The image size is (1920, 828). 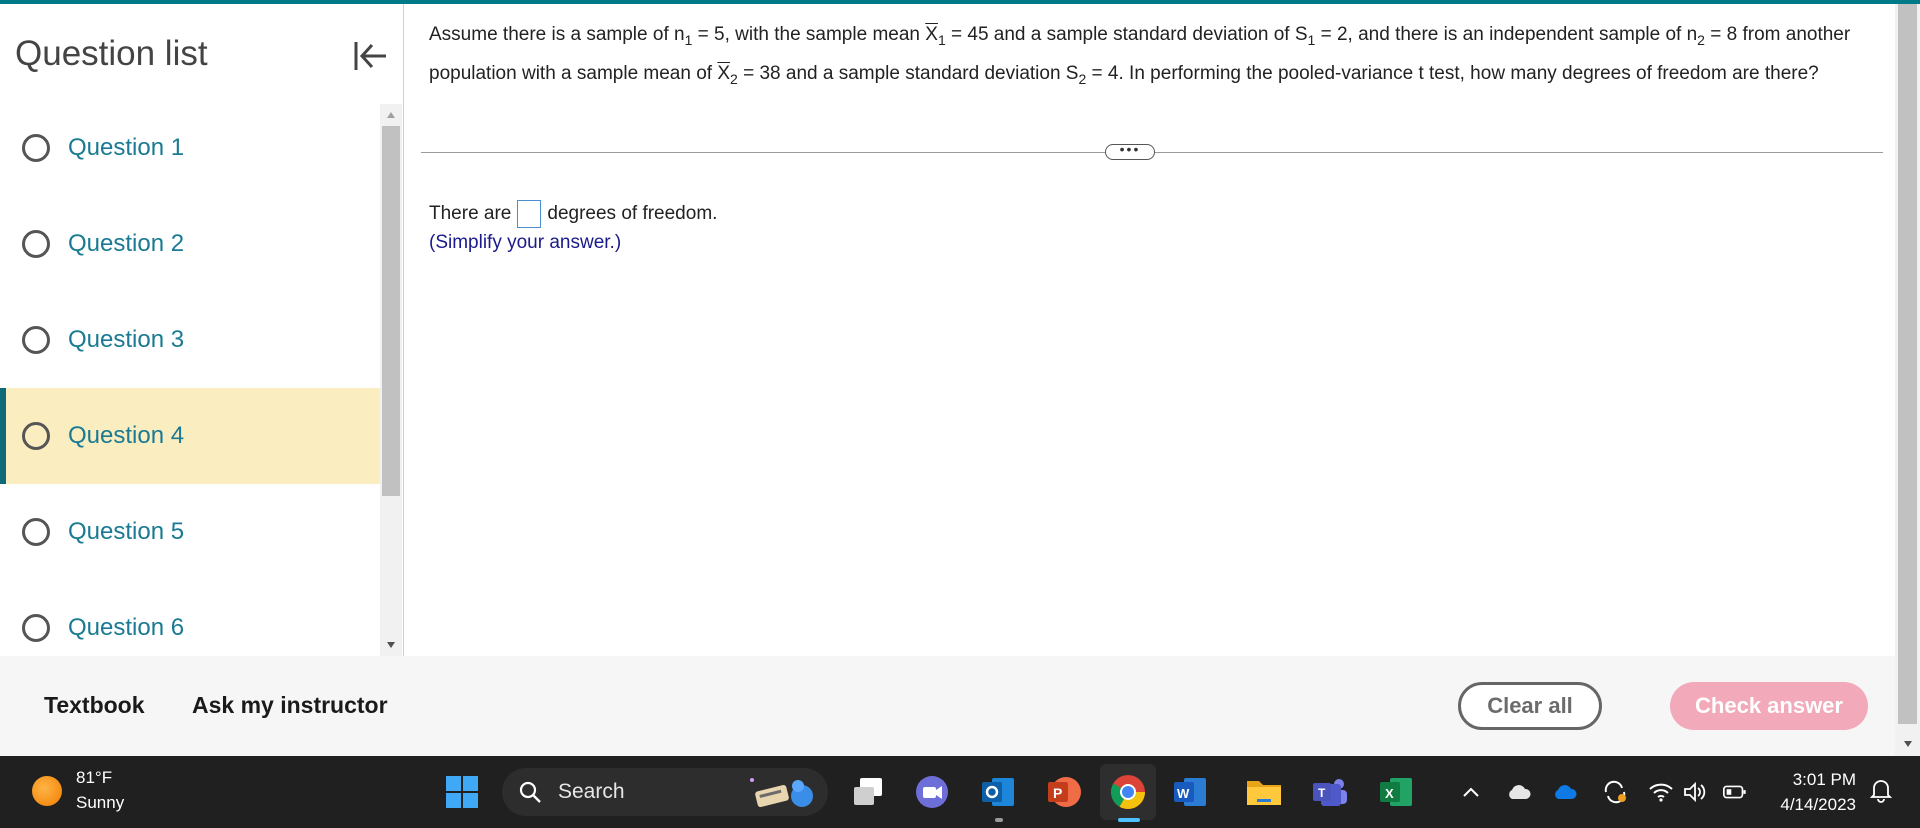 What do you see at coordinates (868, 792) in the screenshot?
I see `task-view-button` at bounding box center [868, 792].